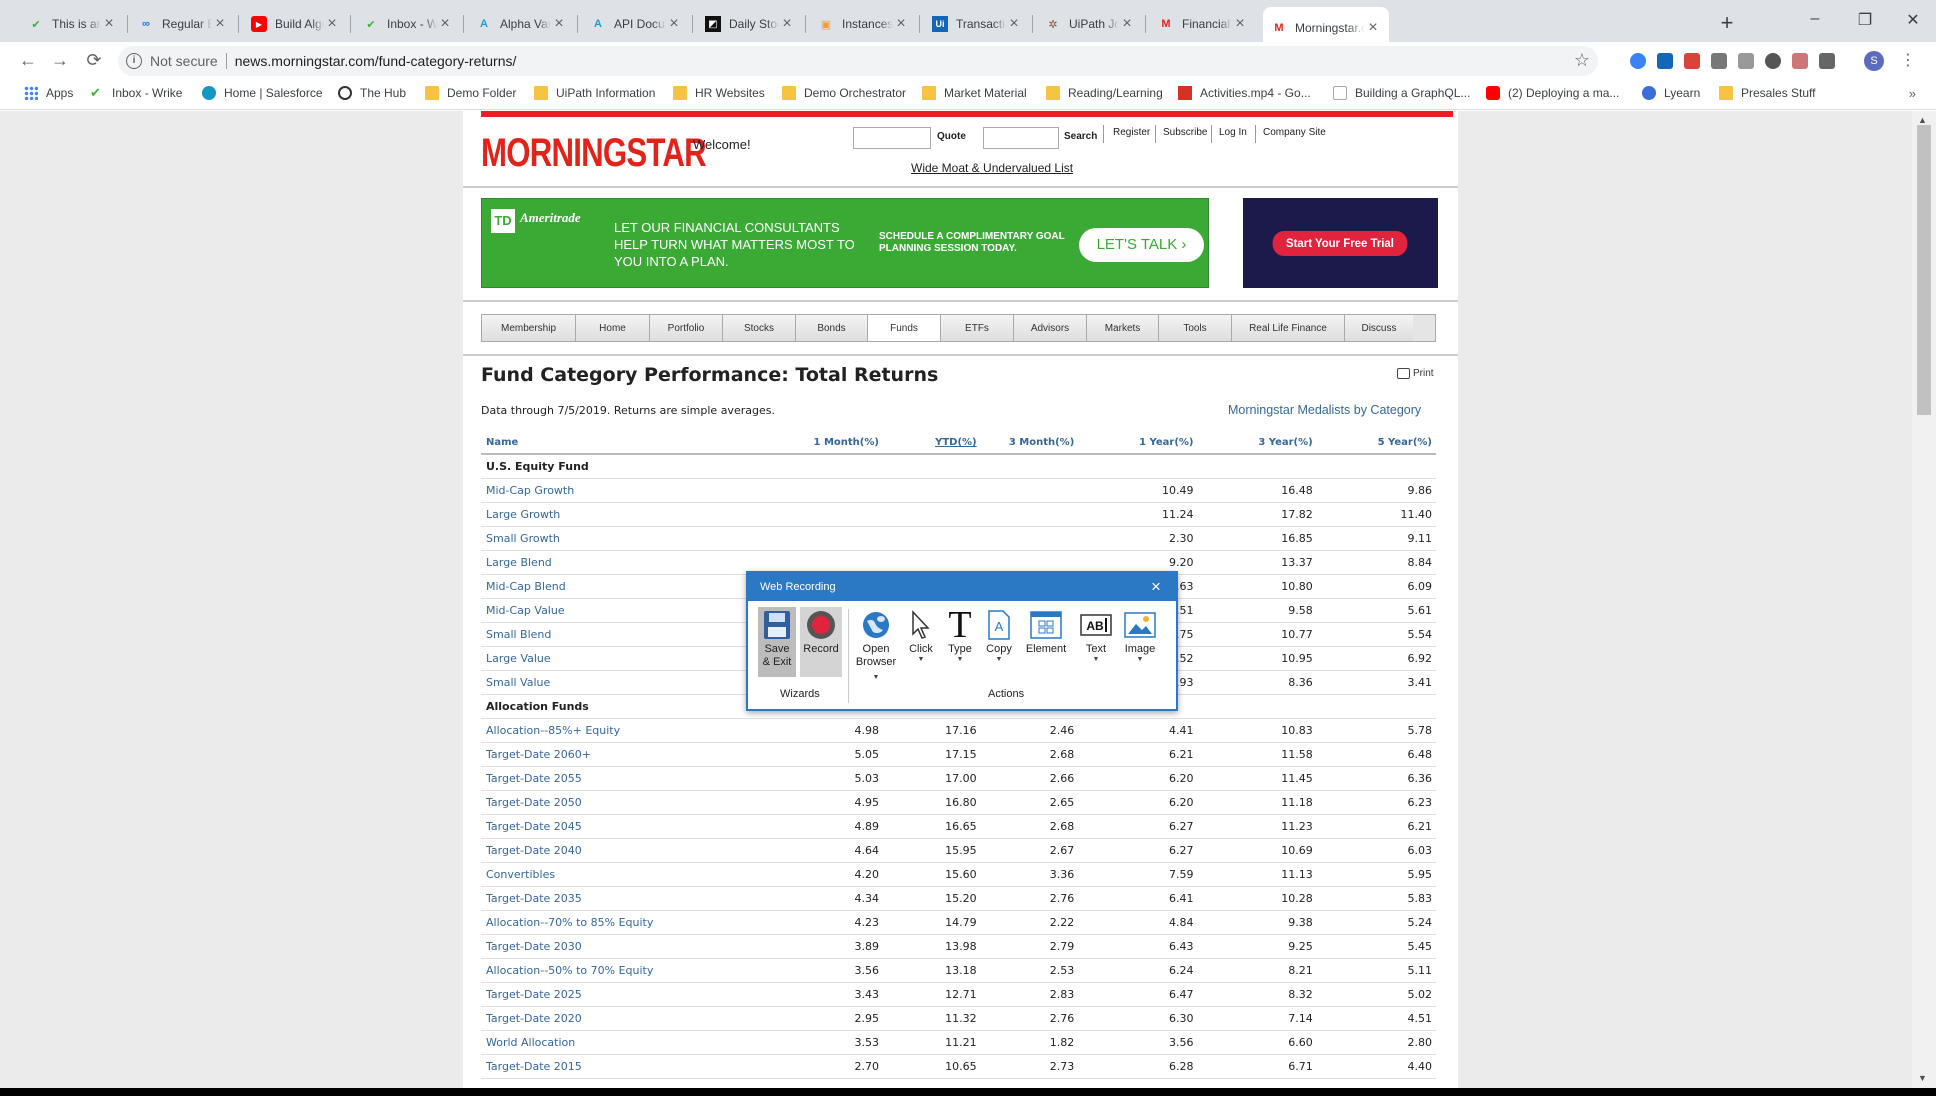  Describe the element at coordinates (777, 642) in the screenshot. I see `save-exit-button: Save & Exit` at that location.